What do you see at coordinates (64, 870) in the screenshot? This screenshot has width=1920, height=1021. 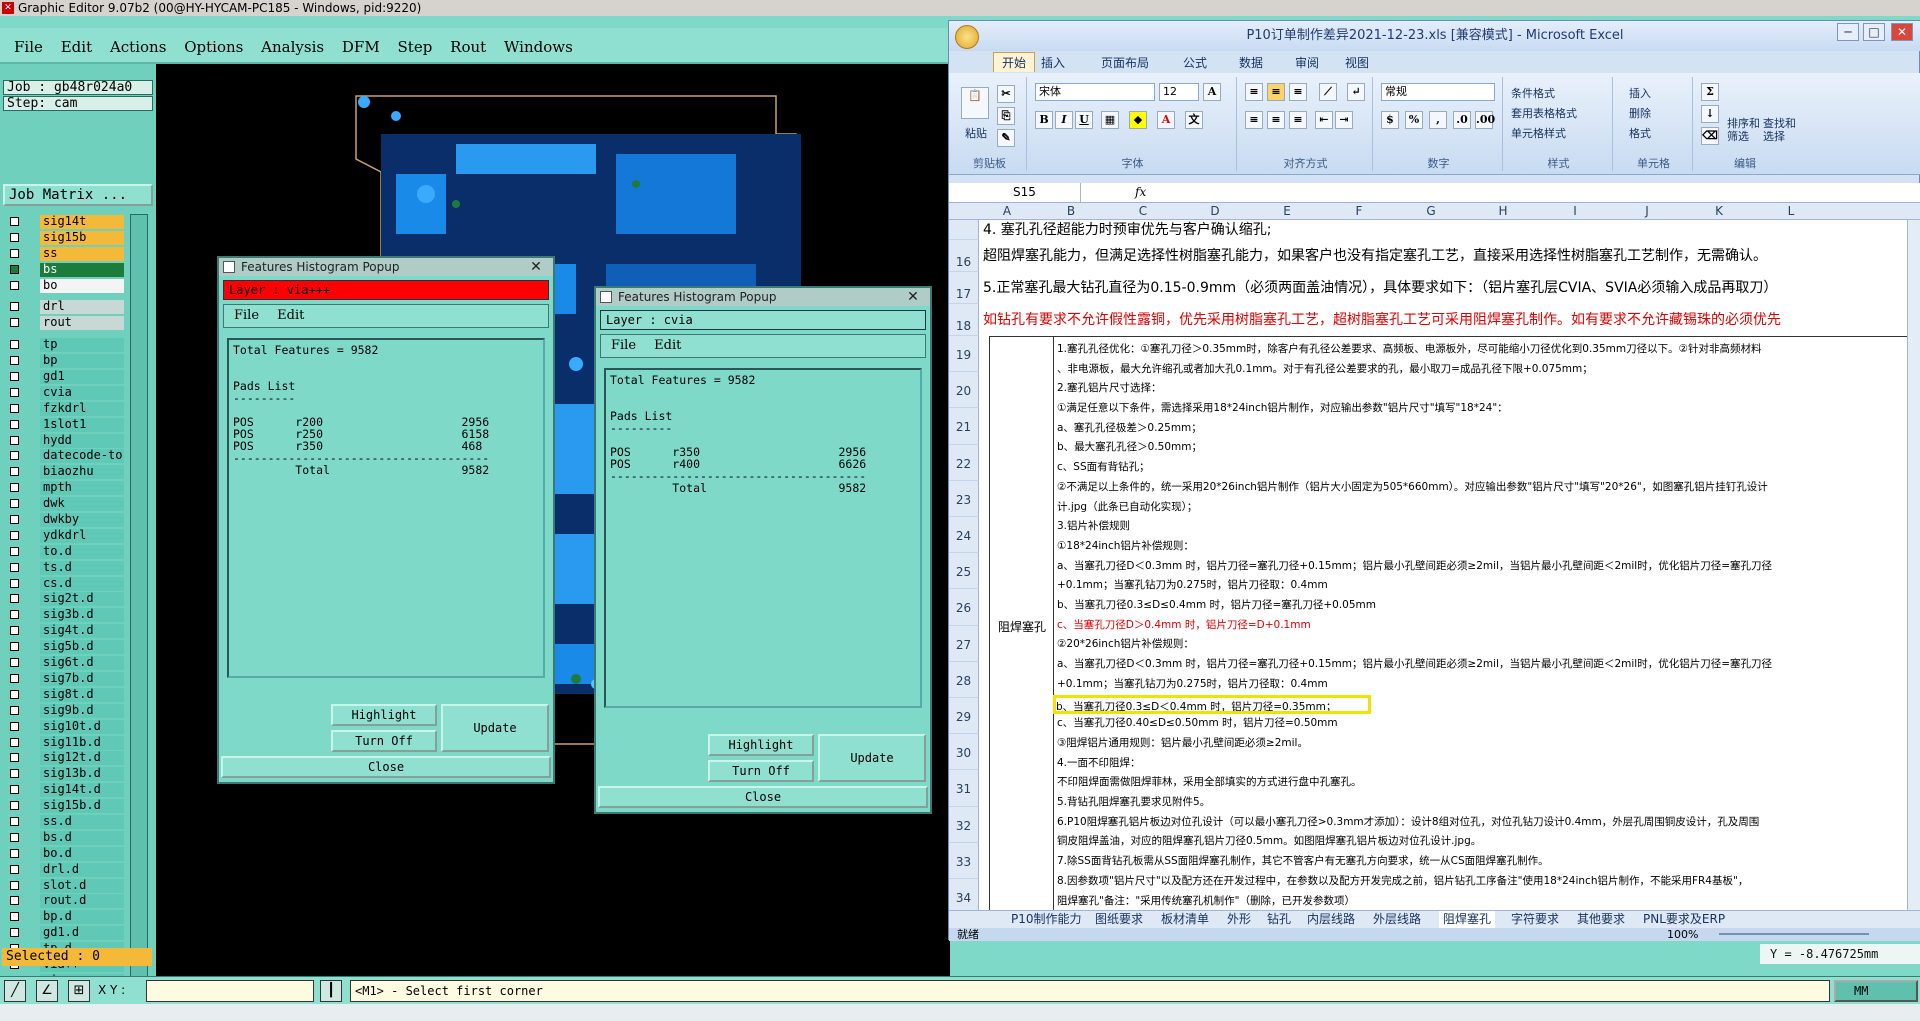 I see `layer-row: drl.d` at bounding box center [64, 870].